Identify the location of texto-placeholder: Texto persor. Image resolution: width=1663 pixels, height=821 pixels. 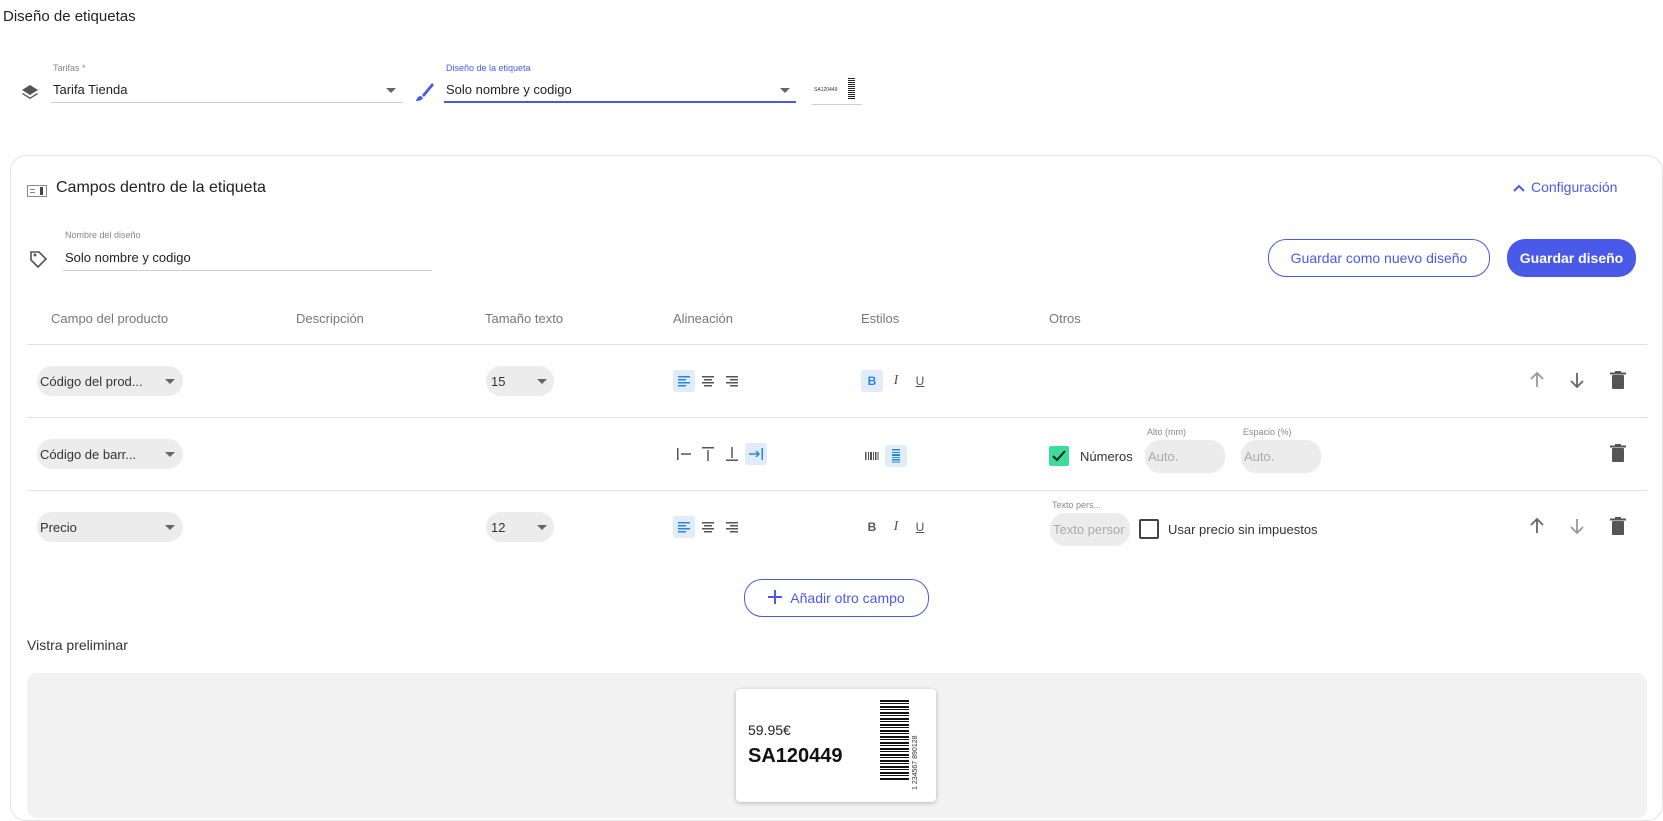
(1089, 529).